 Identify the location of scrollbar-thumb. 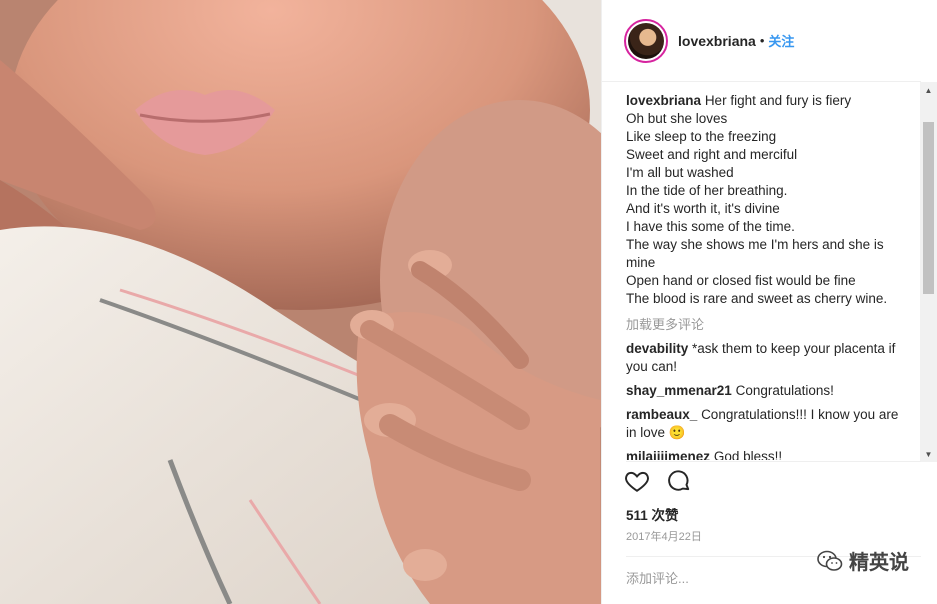
(928, 208).